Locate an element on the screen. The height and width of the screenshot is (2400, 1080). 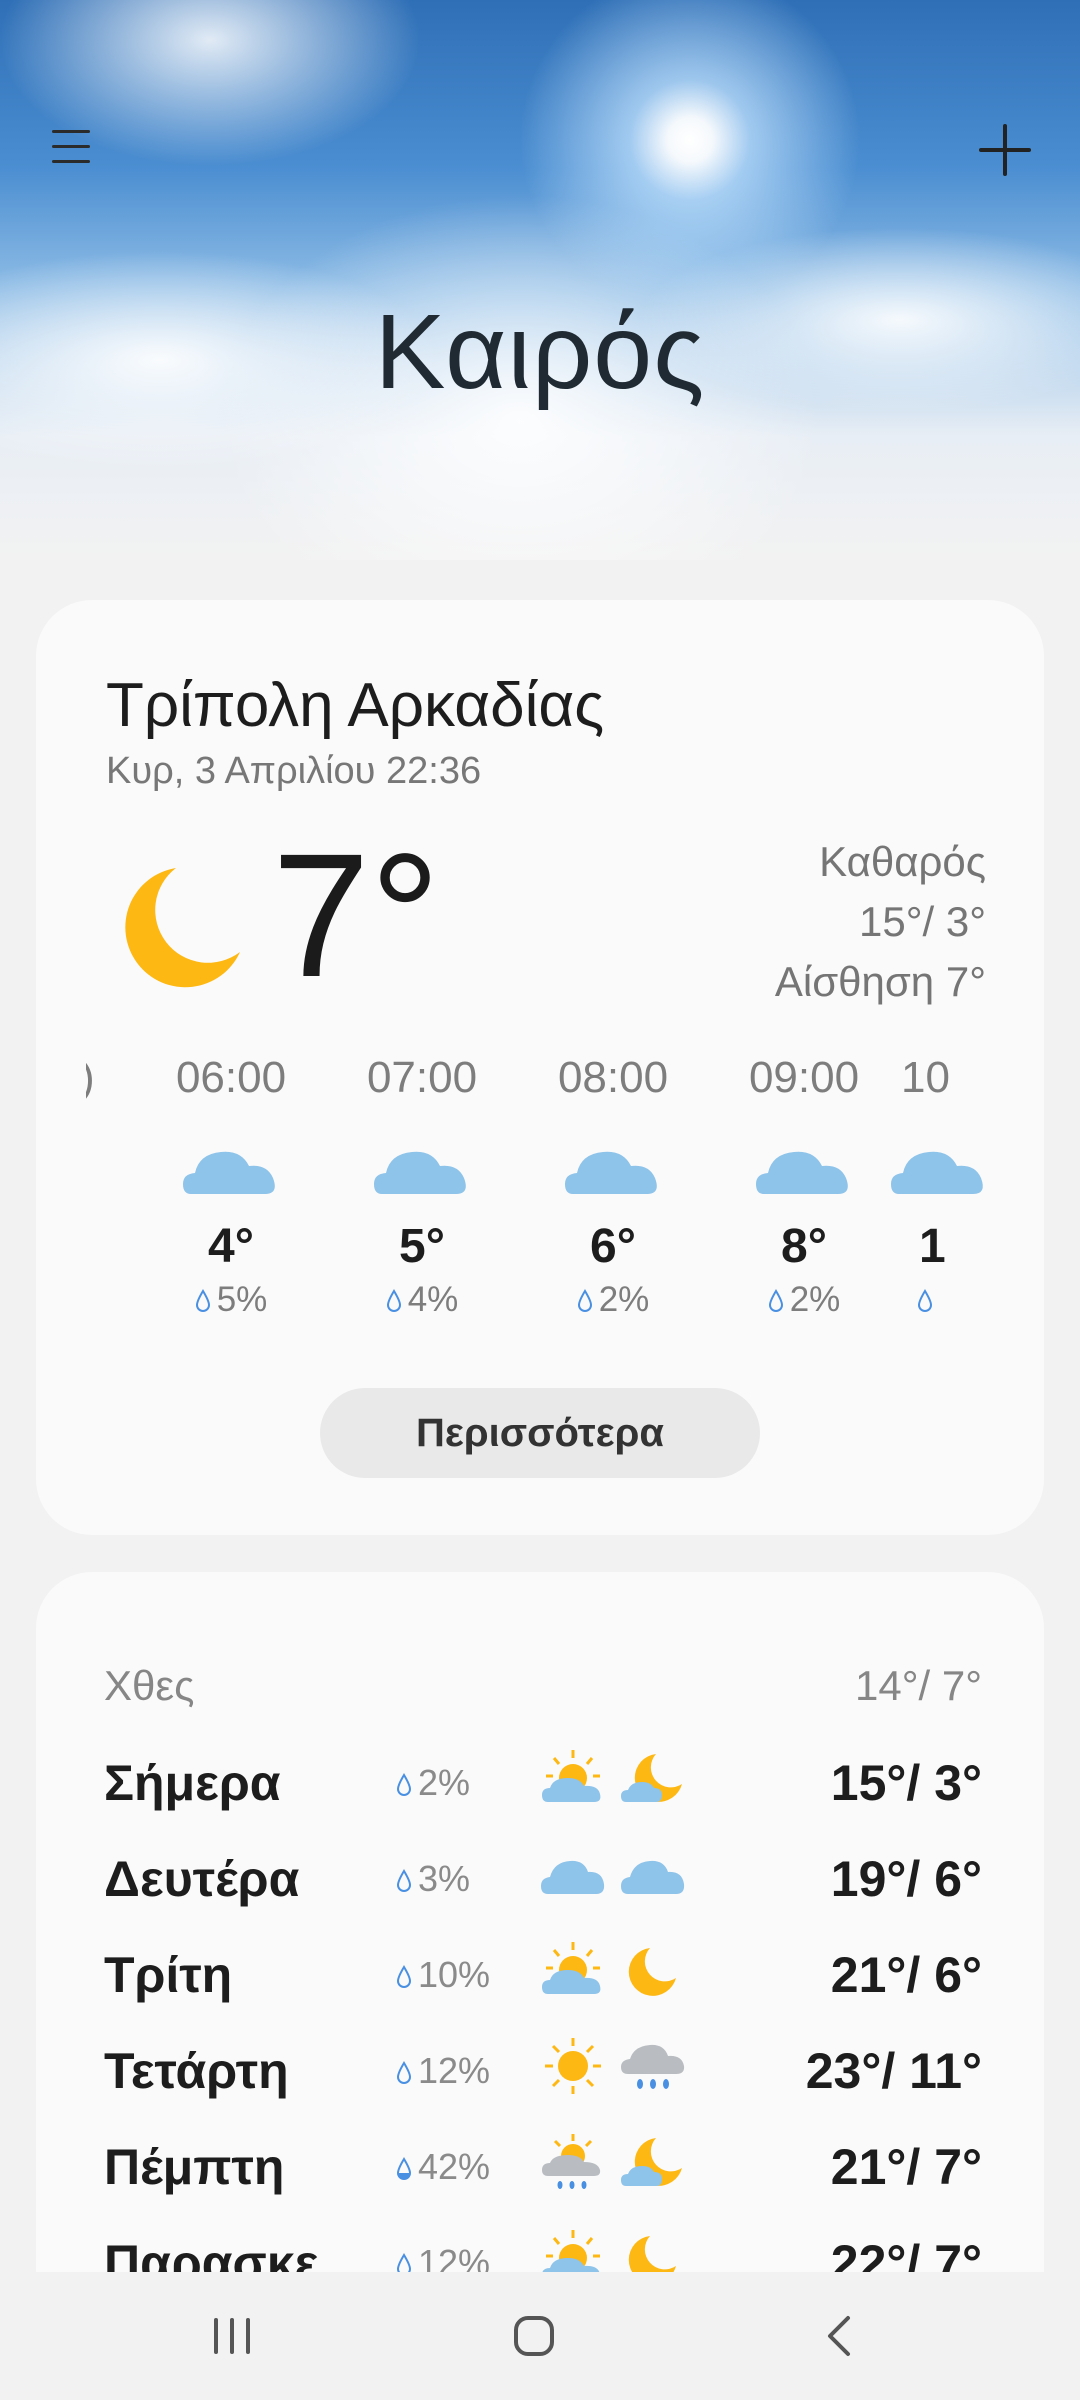
day-precip: 3% is located at coordinates (433, 1879).